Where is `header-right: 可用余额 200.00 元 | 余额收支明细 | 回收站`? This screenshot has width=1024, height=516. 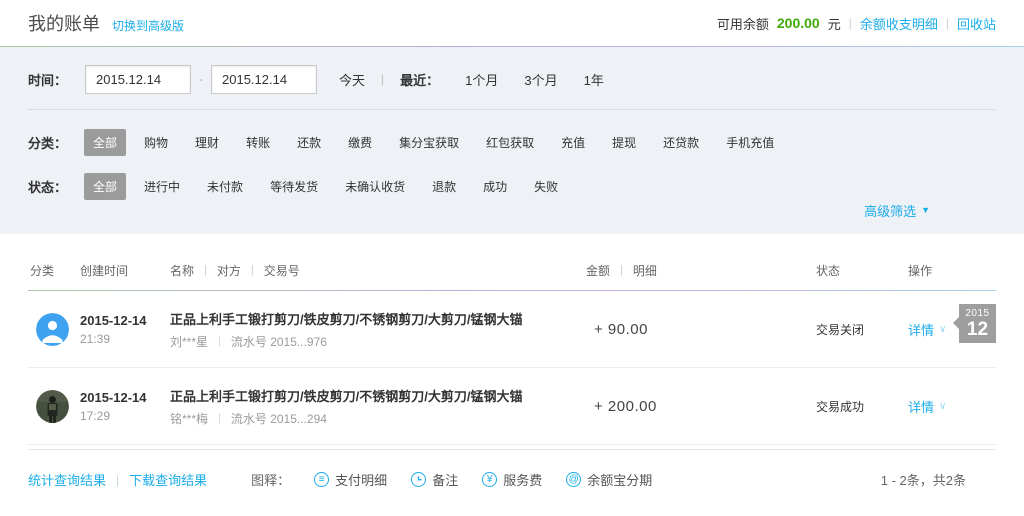
header-right: 可用余额 200.00 元 | 余额收支明细 | 回收站 is located at coordinates (856, 23).